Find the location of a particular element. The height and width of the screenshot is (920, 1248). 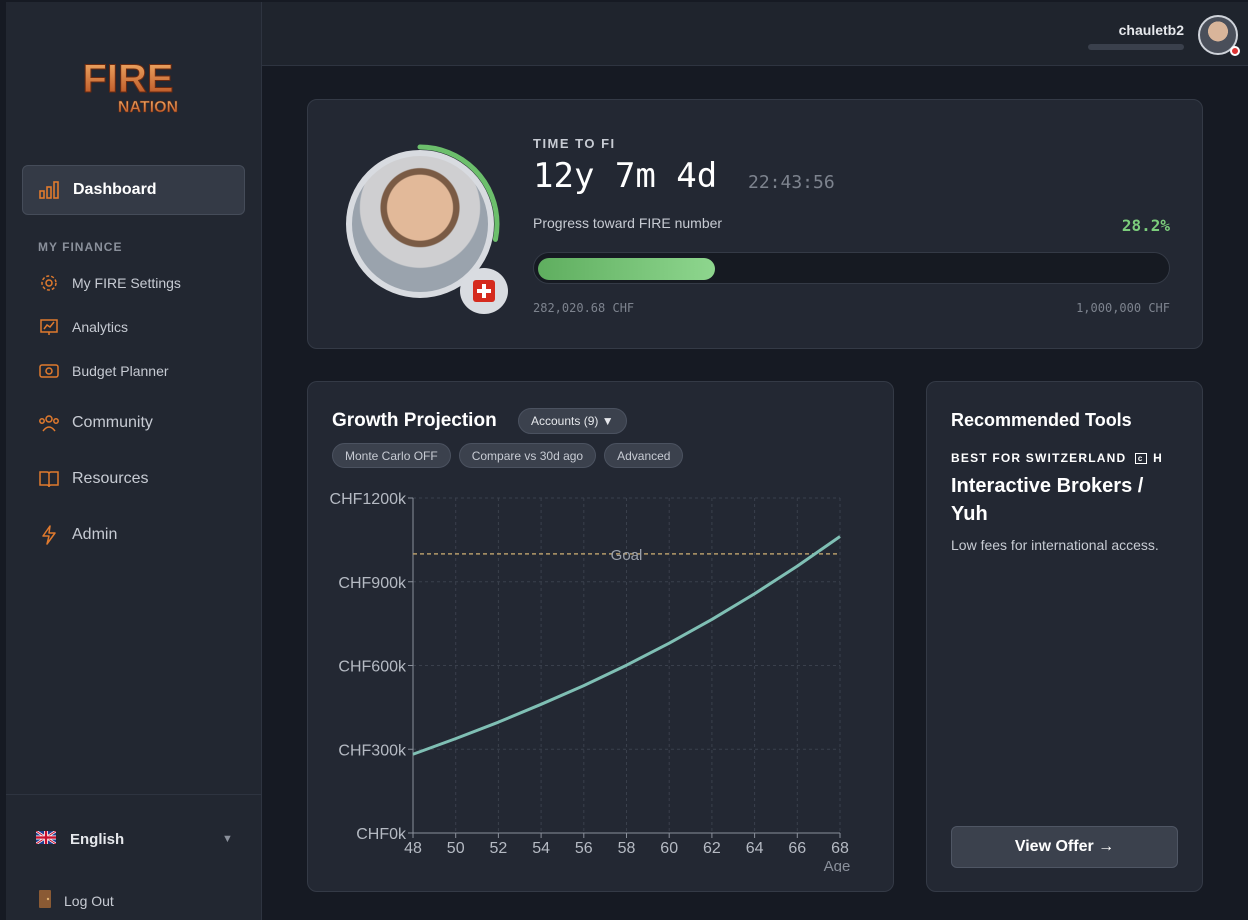

sidebar-item-resources: Resources is located at coordinates (93, 479).